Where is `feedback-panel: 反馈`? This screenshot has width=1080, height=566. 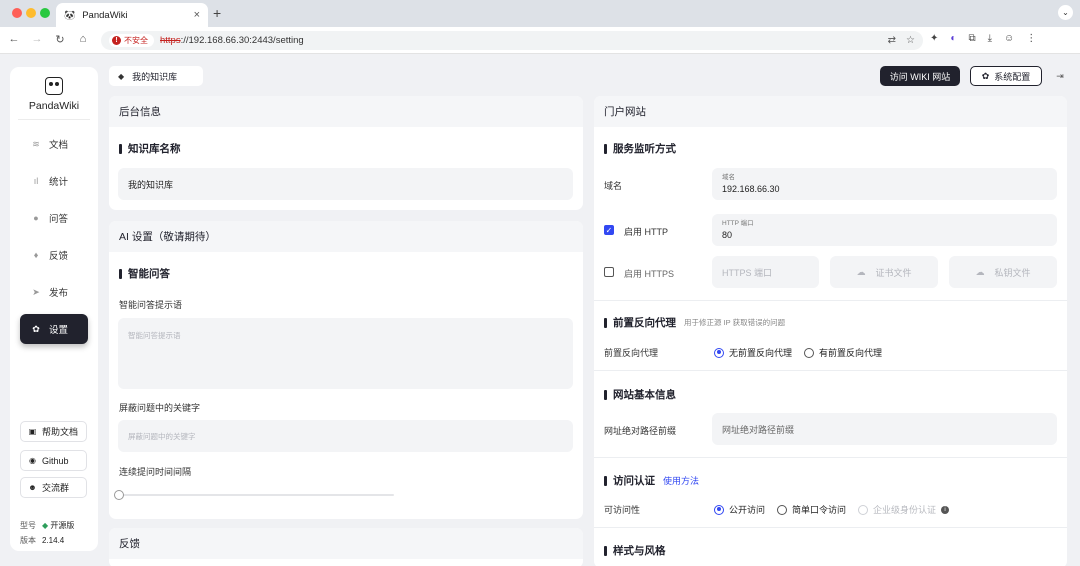
feedback-panel: 反馈 is located at coordinates (346, 547).